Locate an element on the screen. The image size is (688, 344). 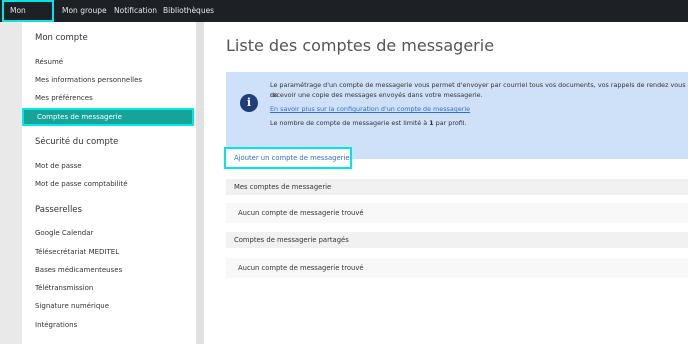
sidebar-item-informations: Mes informations personnelles is located at coordinates (88, 80).